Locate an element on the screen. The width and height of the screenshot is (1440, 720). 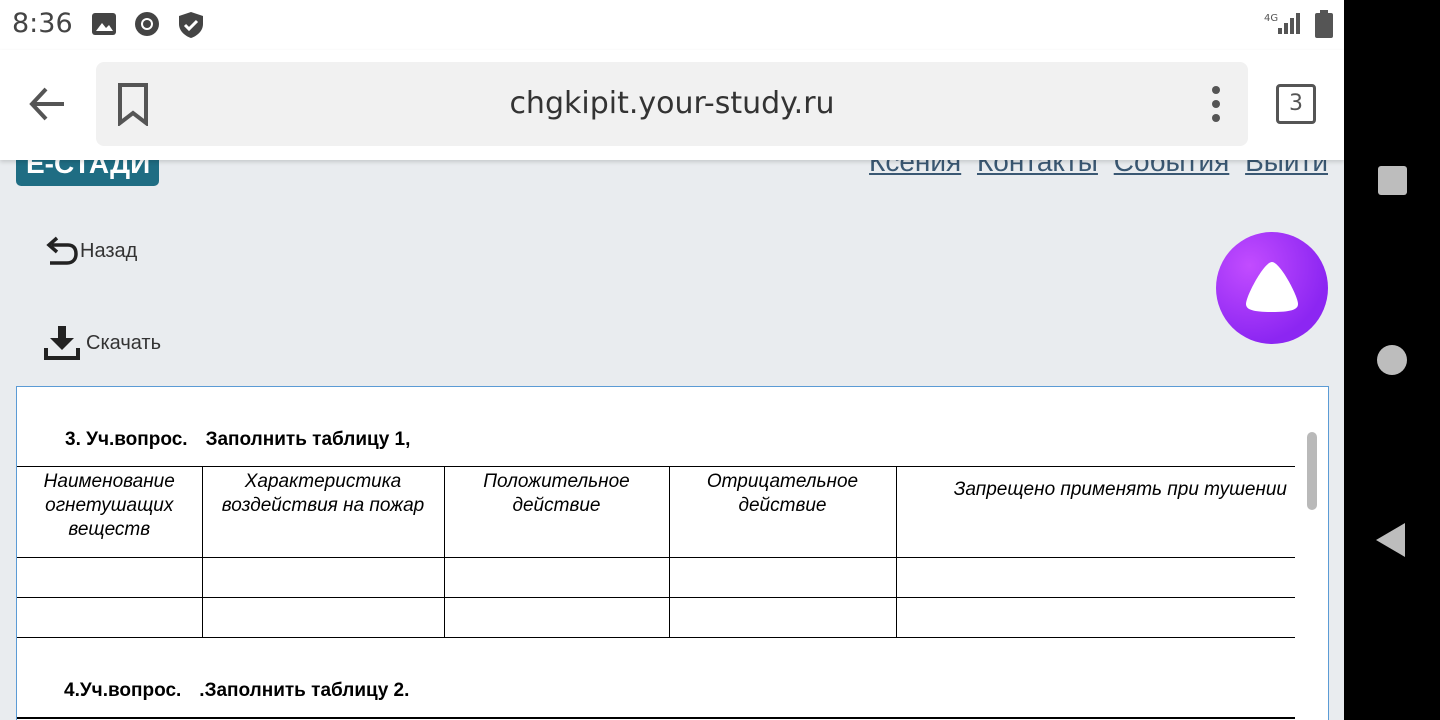
back-button: Назад is located at coordinates (90, 251).